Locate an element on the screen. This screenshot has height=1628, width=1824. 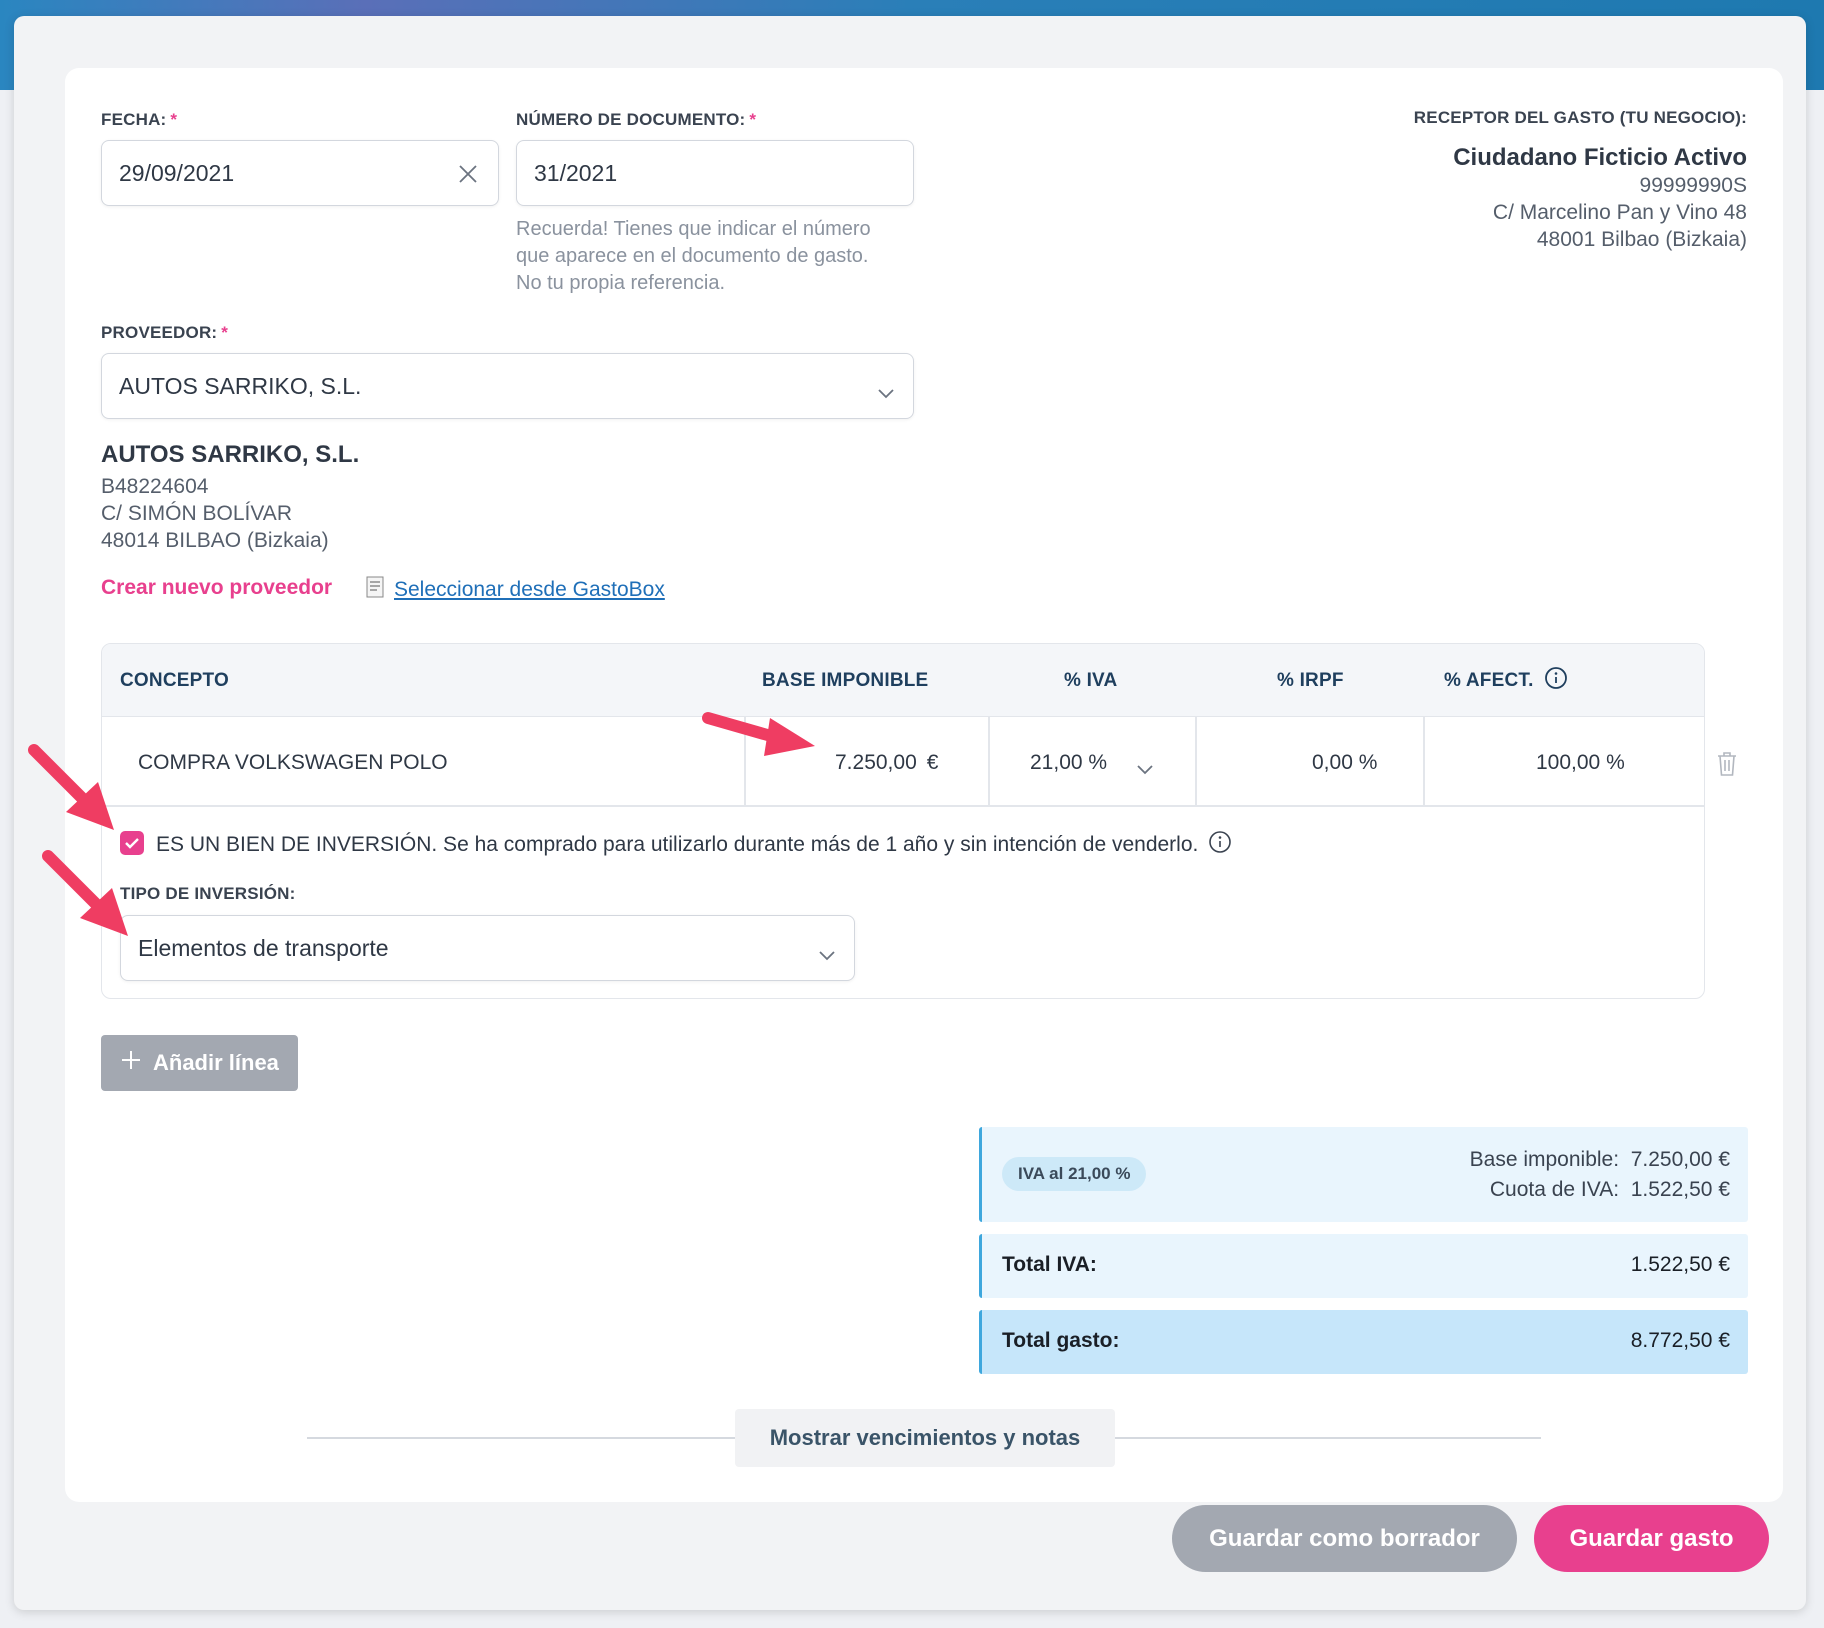
plus-icon is located at coordinates (131, 1063).